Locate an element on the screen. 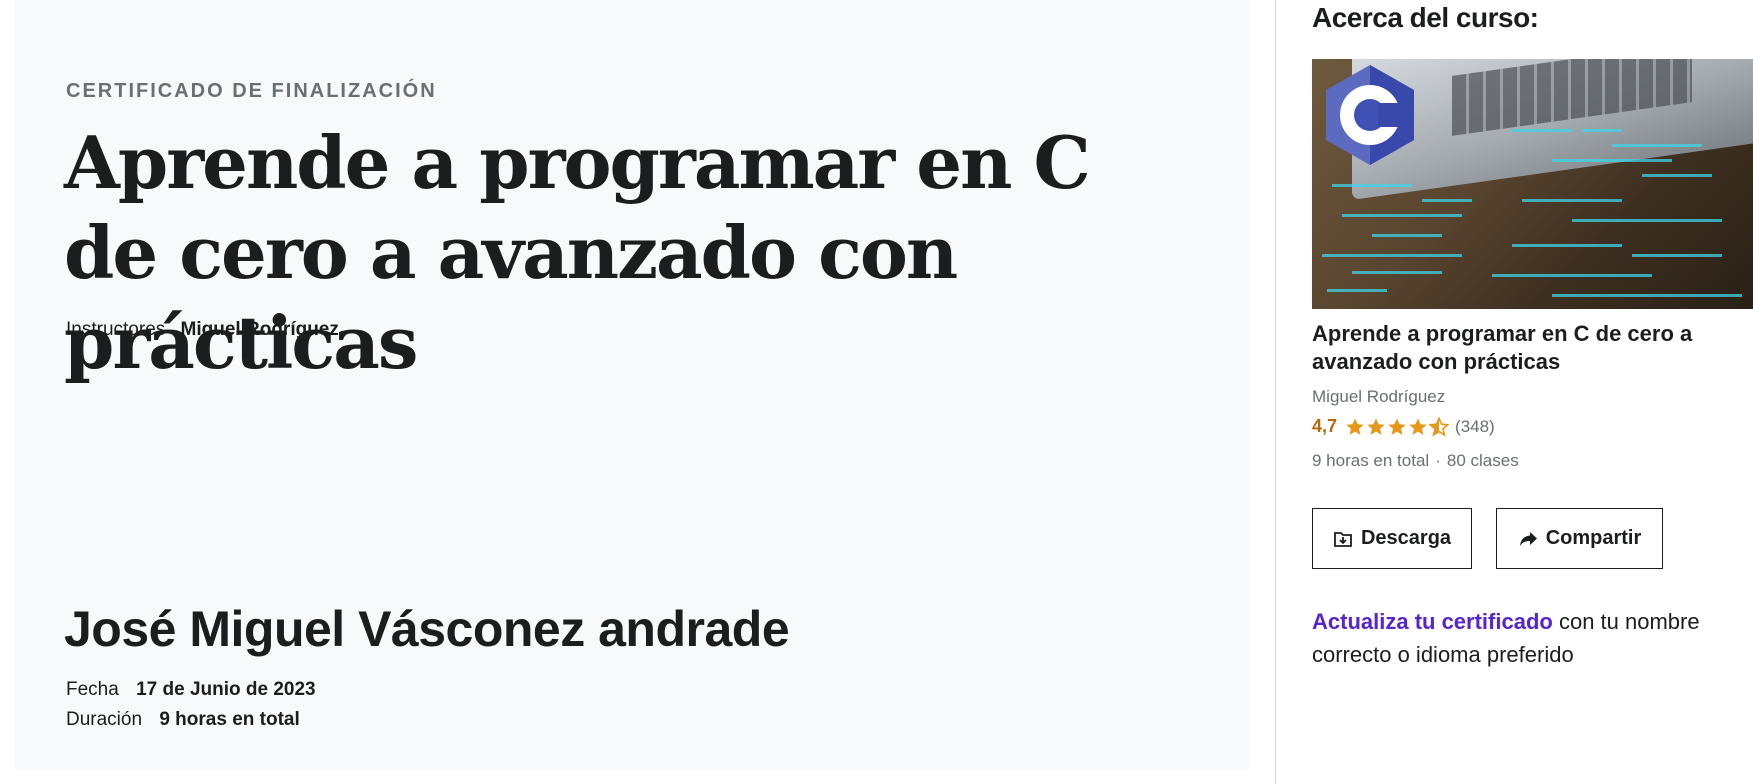 This screenshot has height=784, width=1753. folder-download-icon is located at coordinates (1343, 539).